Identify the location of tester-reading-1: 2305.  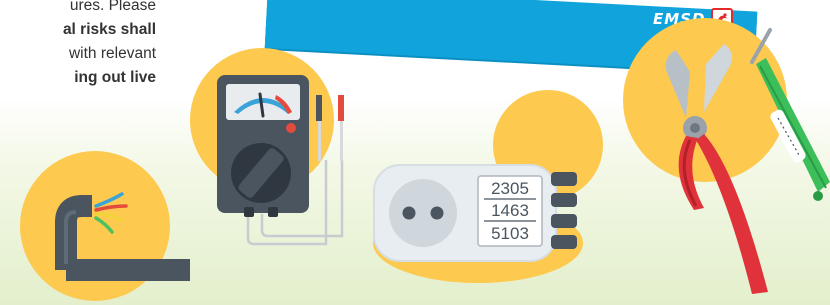
(510, 188).